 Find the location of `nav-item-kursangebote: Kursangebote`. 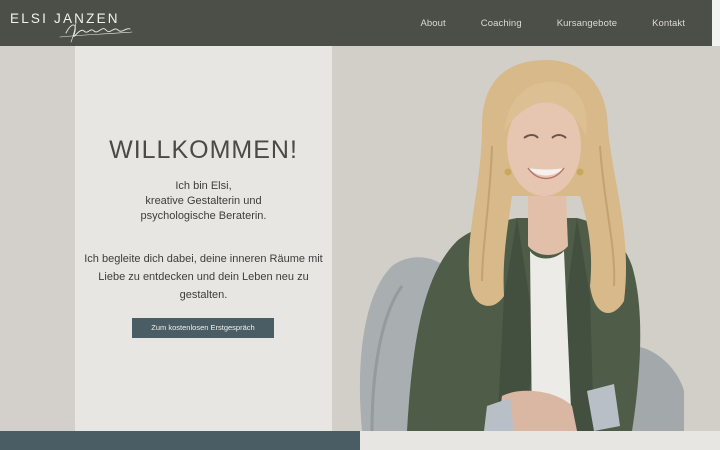

nav-item-kursangebote: Kursangebote is located at coordinates (587, 23).